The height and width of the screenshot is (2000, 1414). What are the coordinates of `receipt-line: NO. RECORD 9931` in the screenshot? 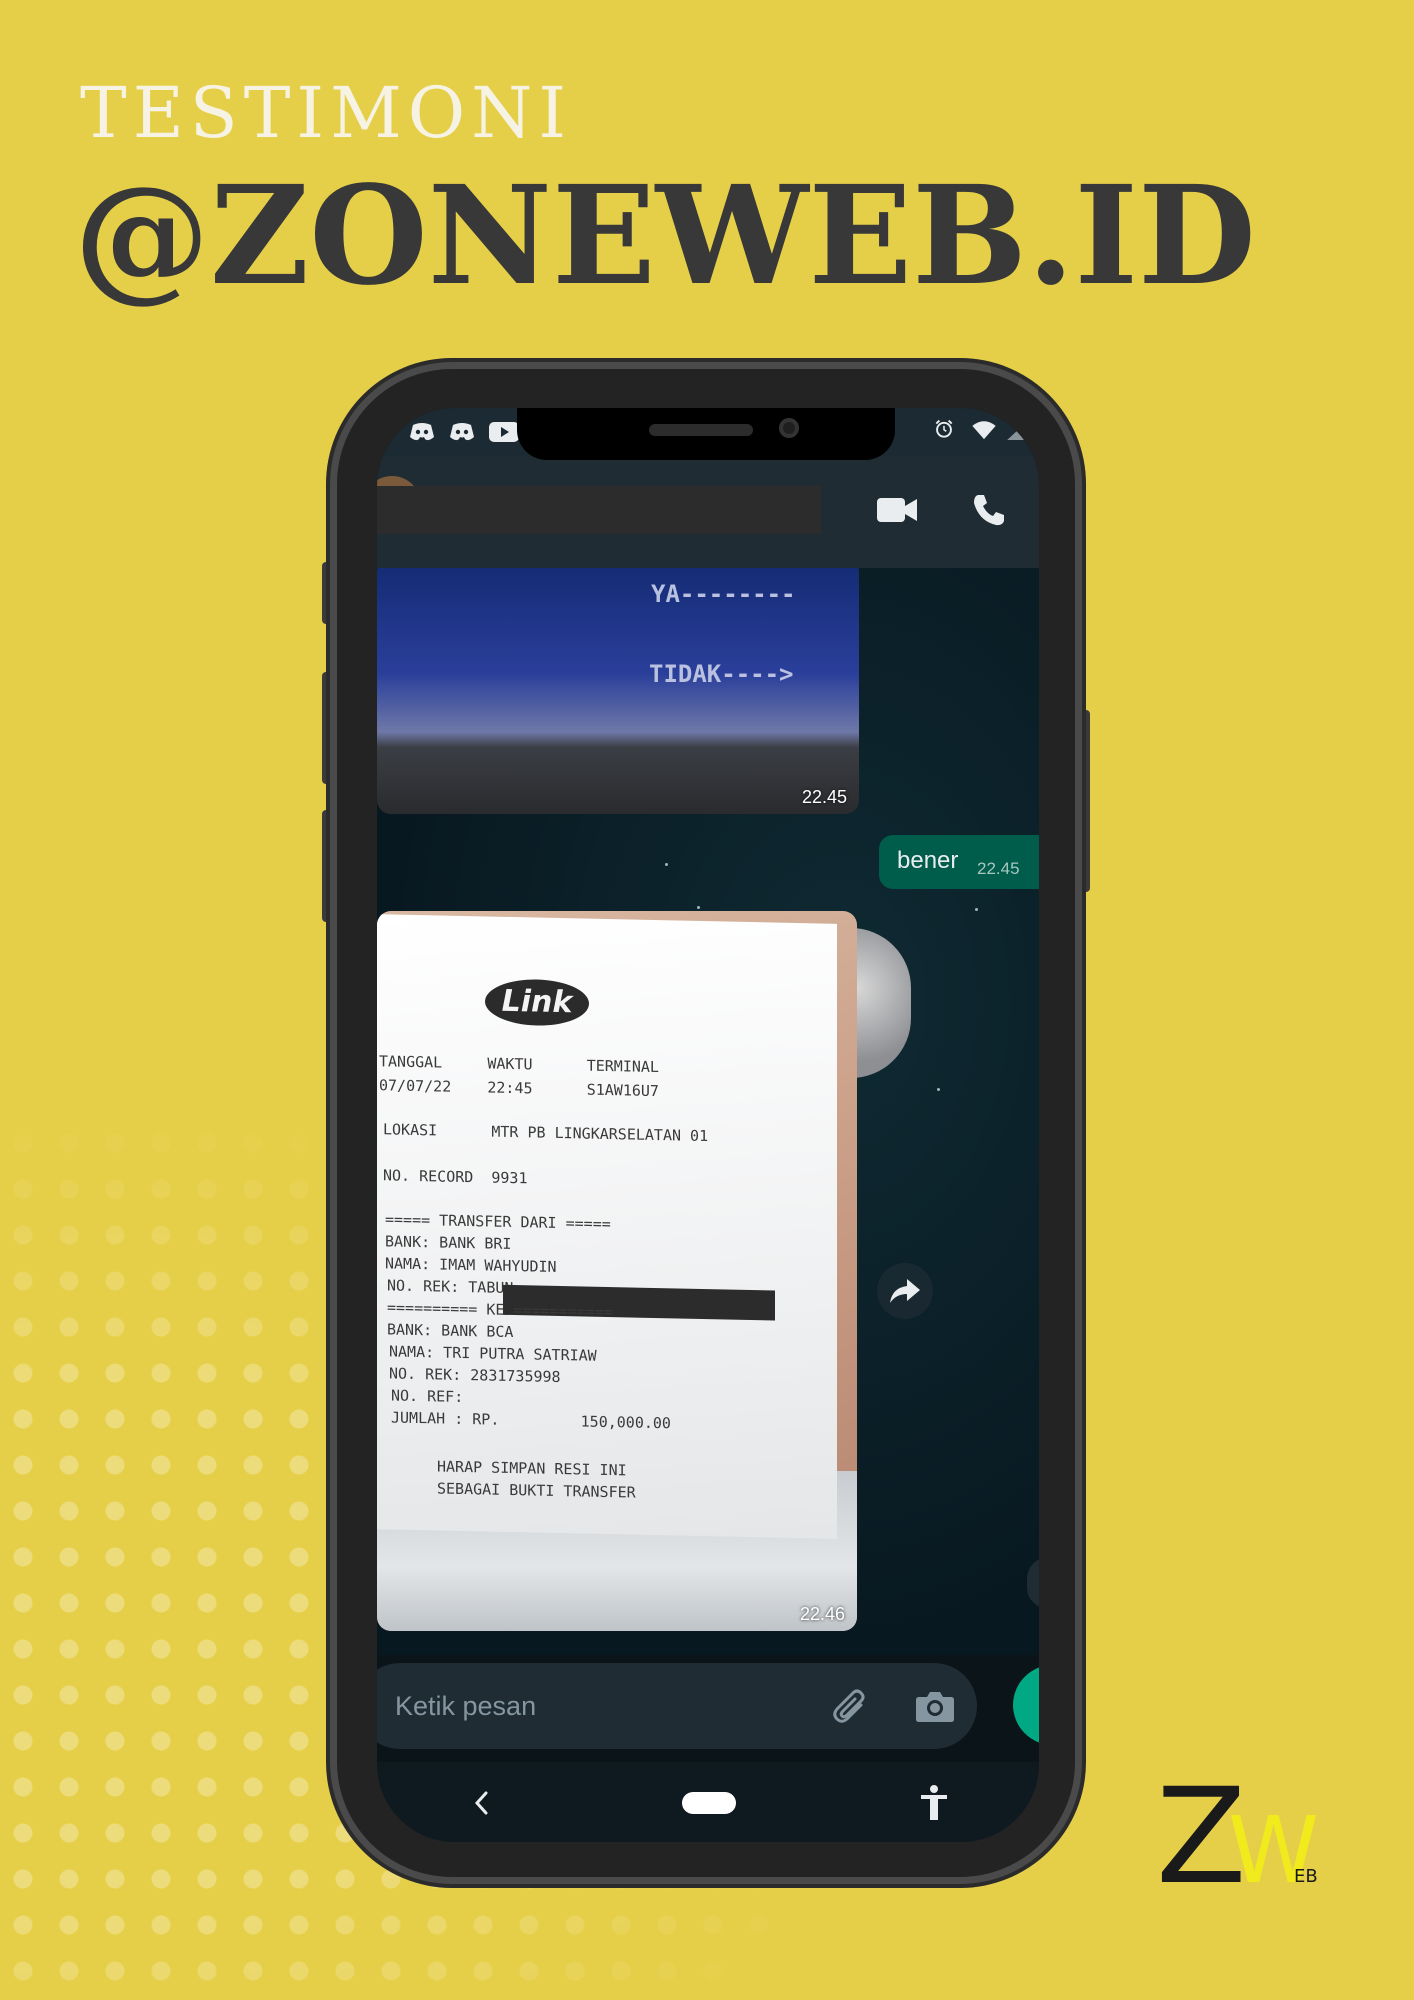 It's located at (455, 1177).